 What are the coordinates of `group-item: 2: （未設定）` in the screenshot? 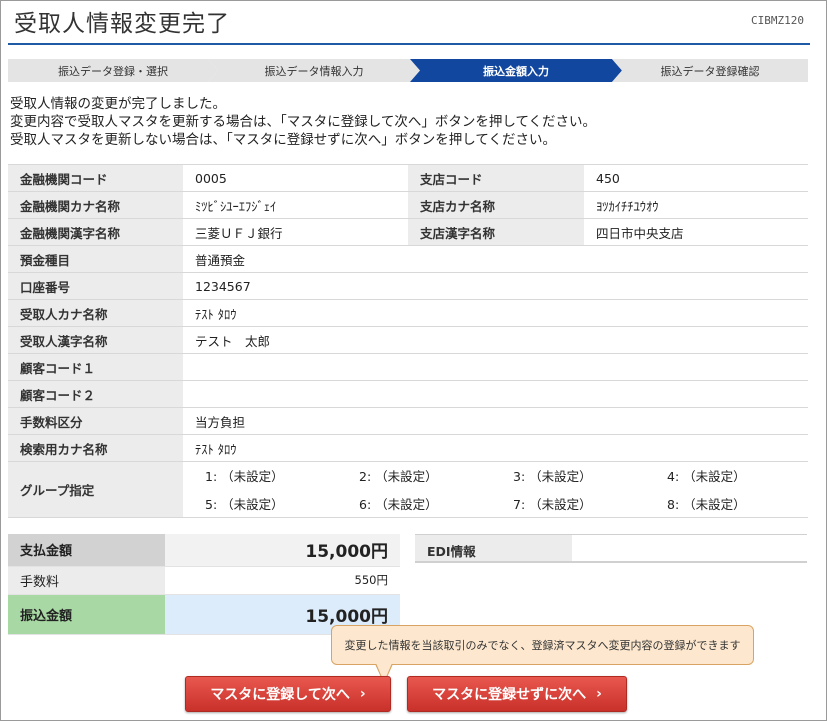 It's located at (398, 476).